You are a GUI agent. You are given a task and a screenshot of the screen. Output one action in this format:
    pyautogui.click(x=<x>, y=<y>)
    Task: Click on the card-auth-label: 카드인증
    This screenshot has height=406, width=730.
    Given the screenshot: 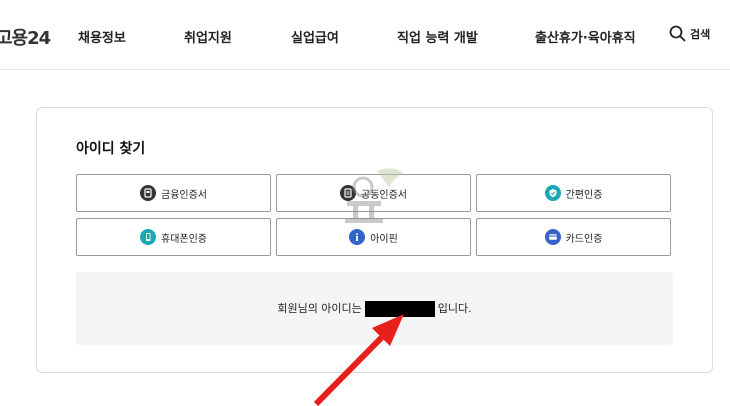 What is the action you would take?
    pyautogui.click(x=584, y=239)
    